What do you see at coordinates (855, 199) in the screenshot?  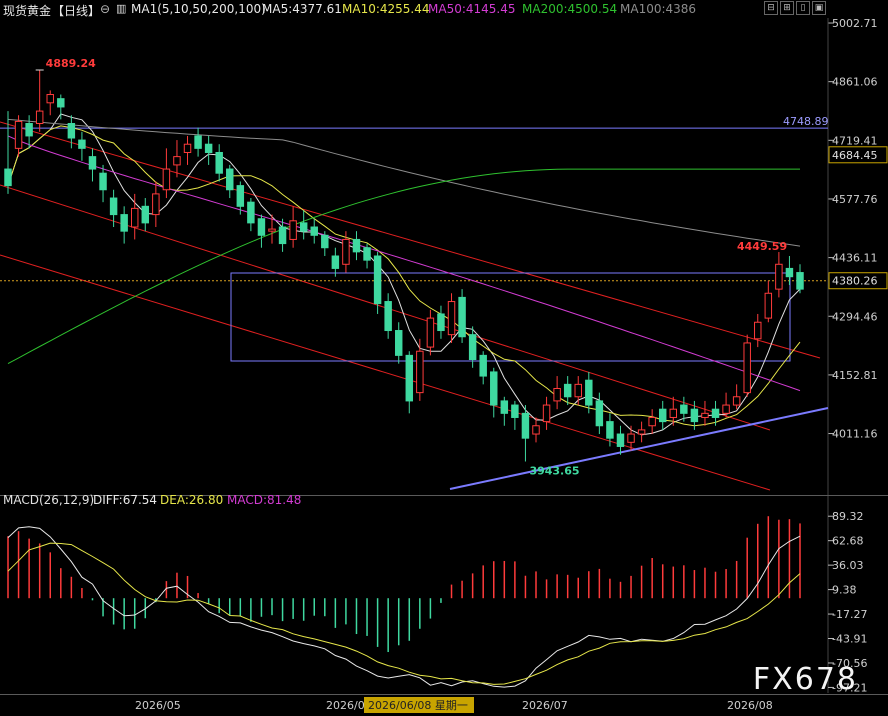 I see `y-tick-label: 4577.76` at bounding box center [855, 199].